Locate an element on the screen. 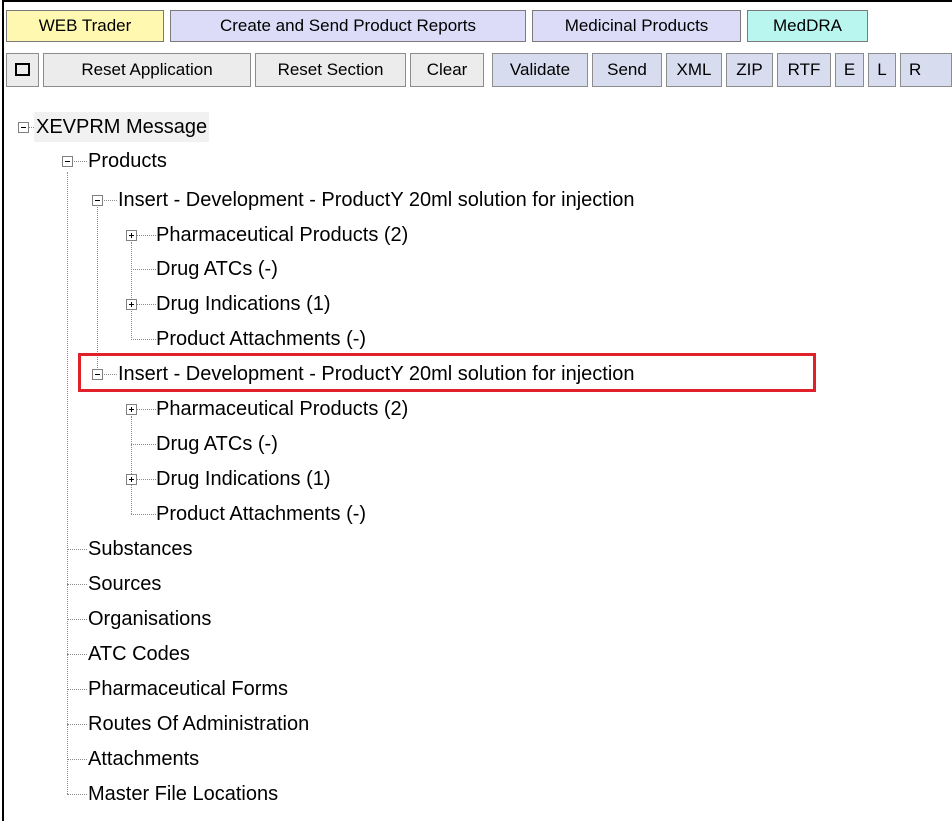 The image size is (952, 821). tab-medicinal-products: Medicinal Products is located at coordinates (636, 26).